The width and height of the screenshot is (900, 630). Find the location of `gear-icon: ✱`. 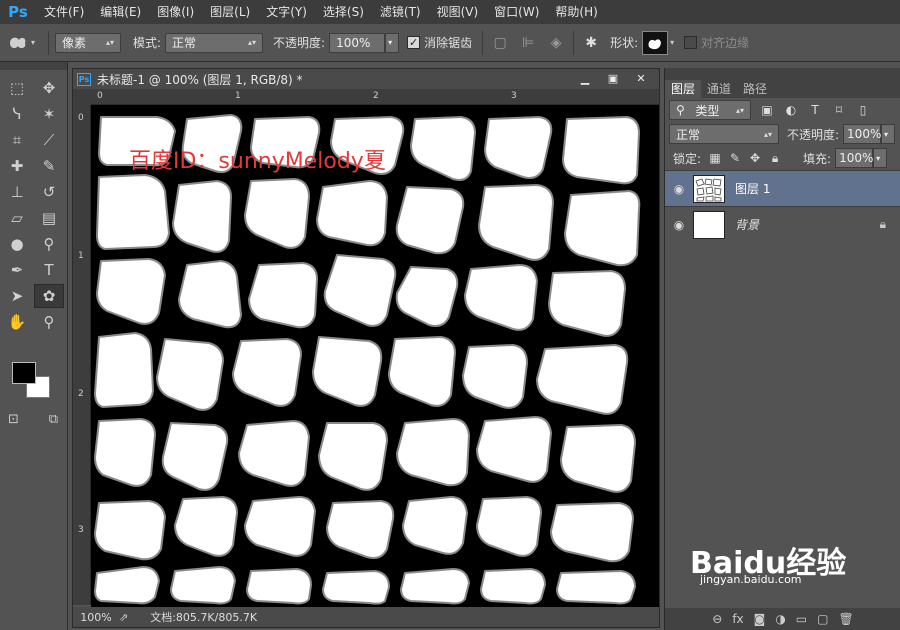

gear-icon: ✱ is located at coordinates (591, 43).